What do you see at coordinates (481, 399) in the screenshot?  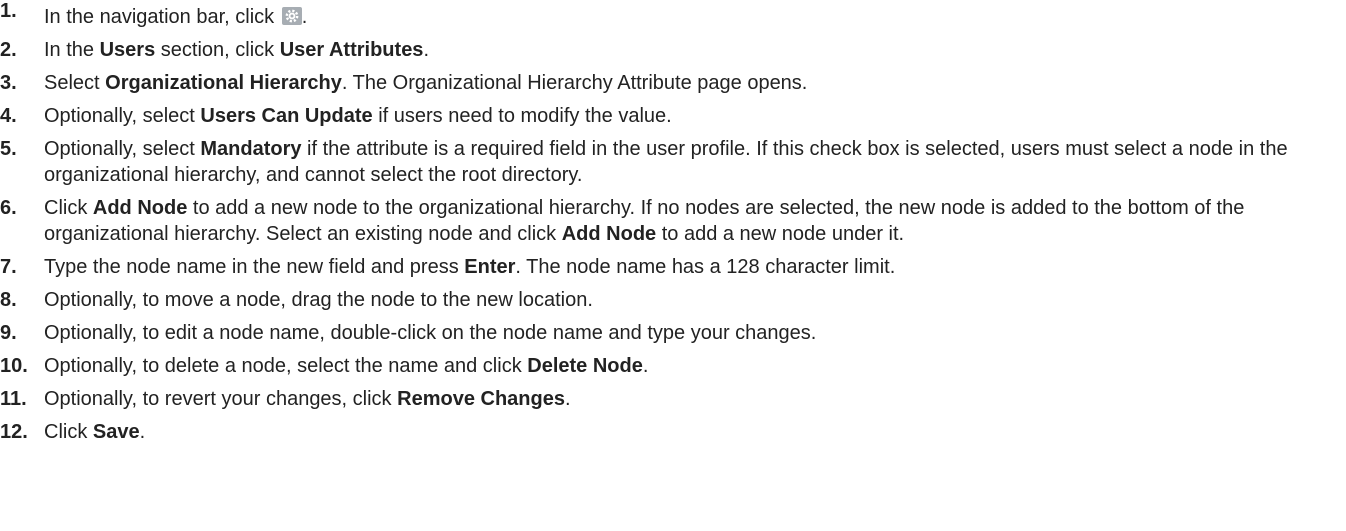 I see `step-emphasis: Remove Changes` at bounding box center [481, 399].